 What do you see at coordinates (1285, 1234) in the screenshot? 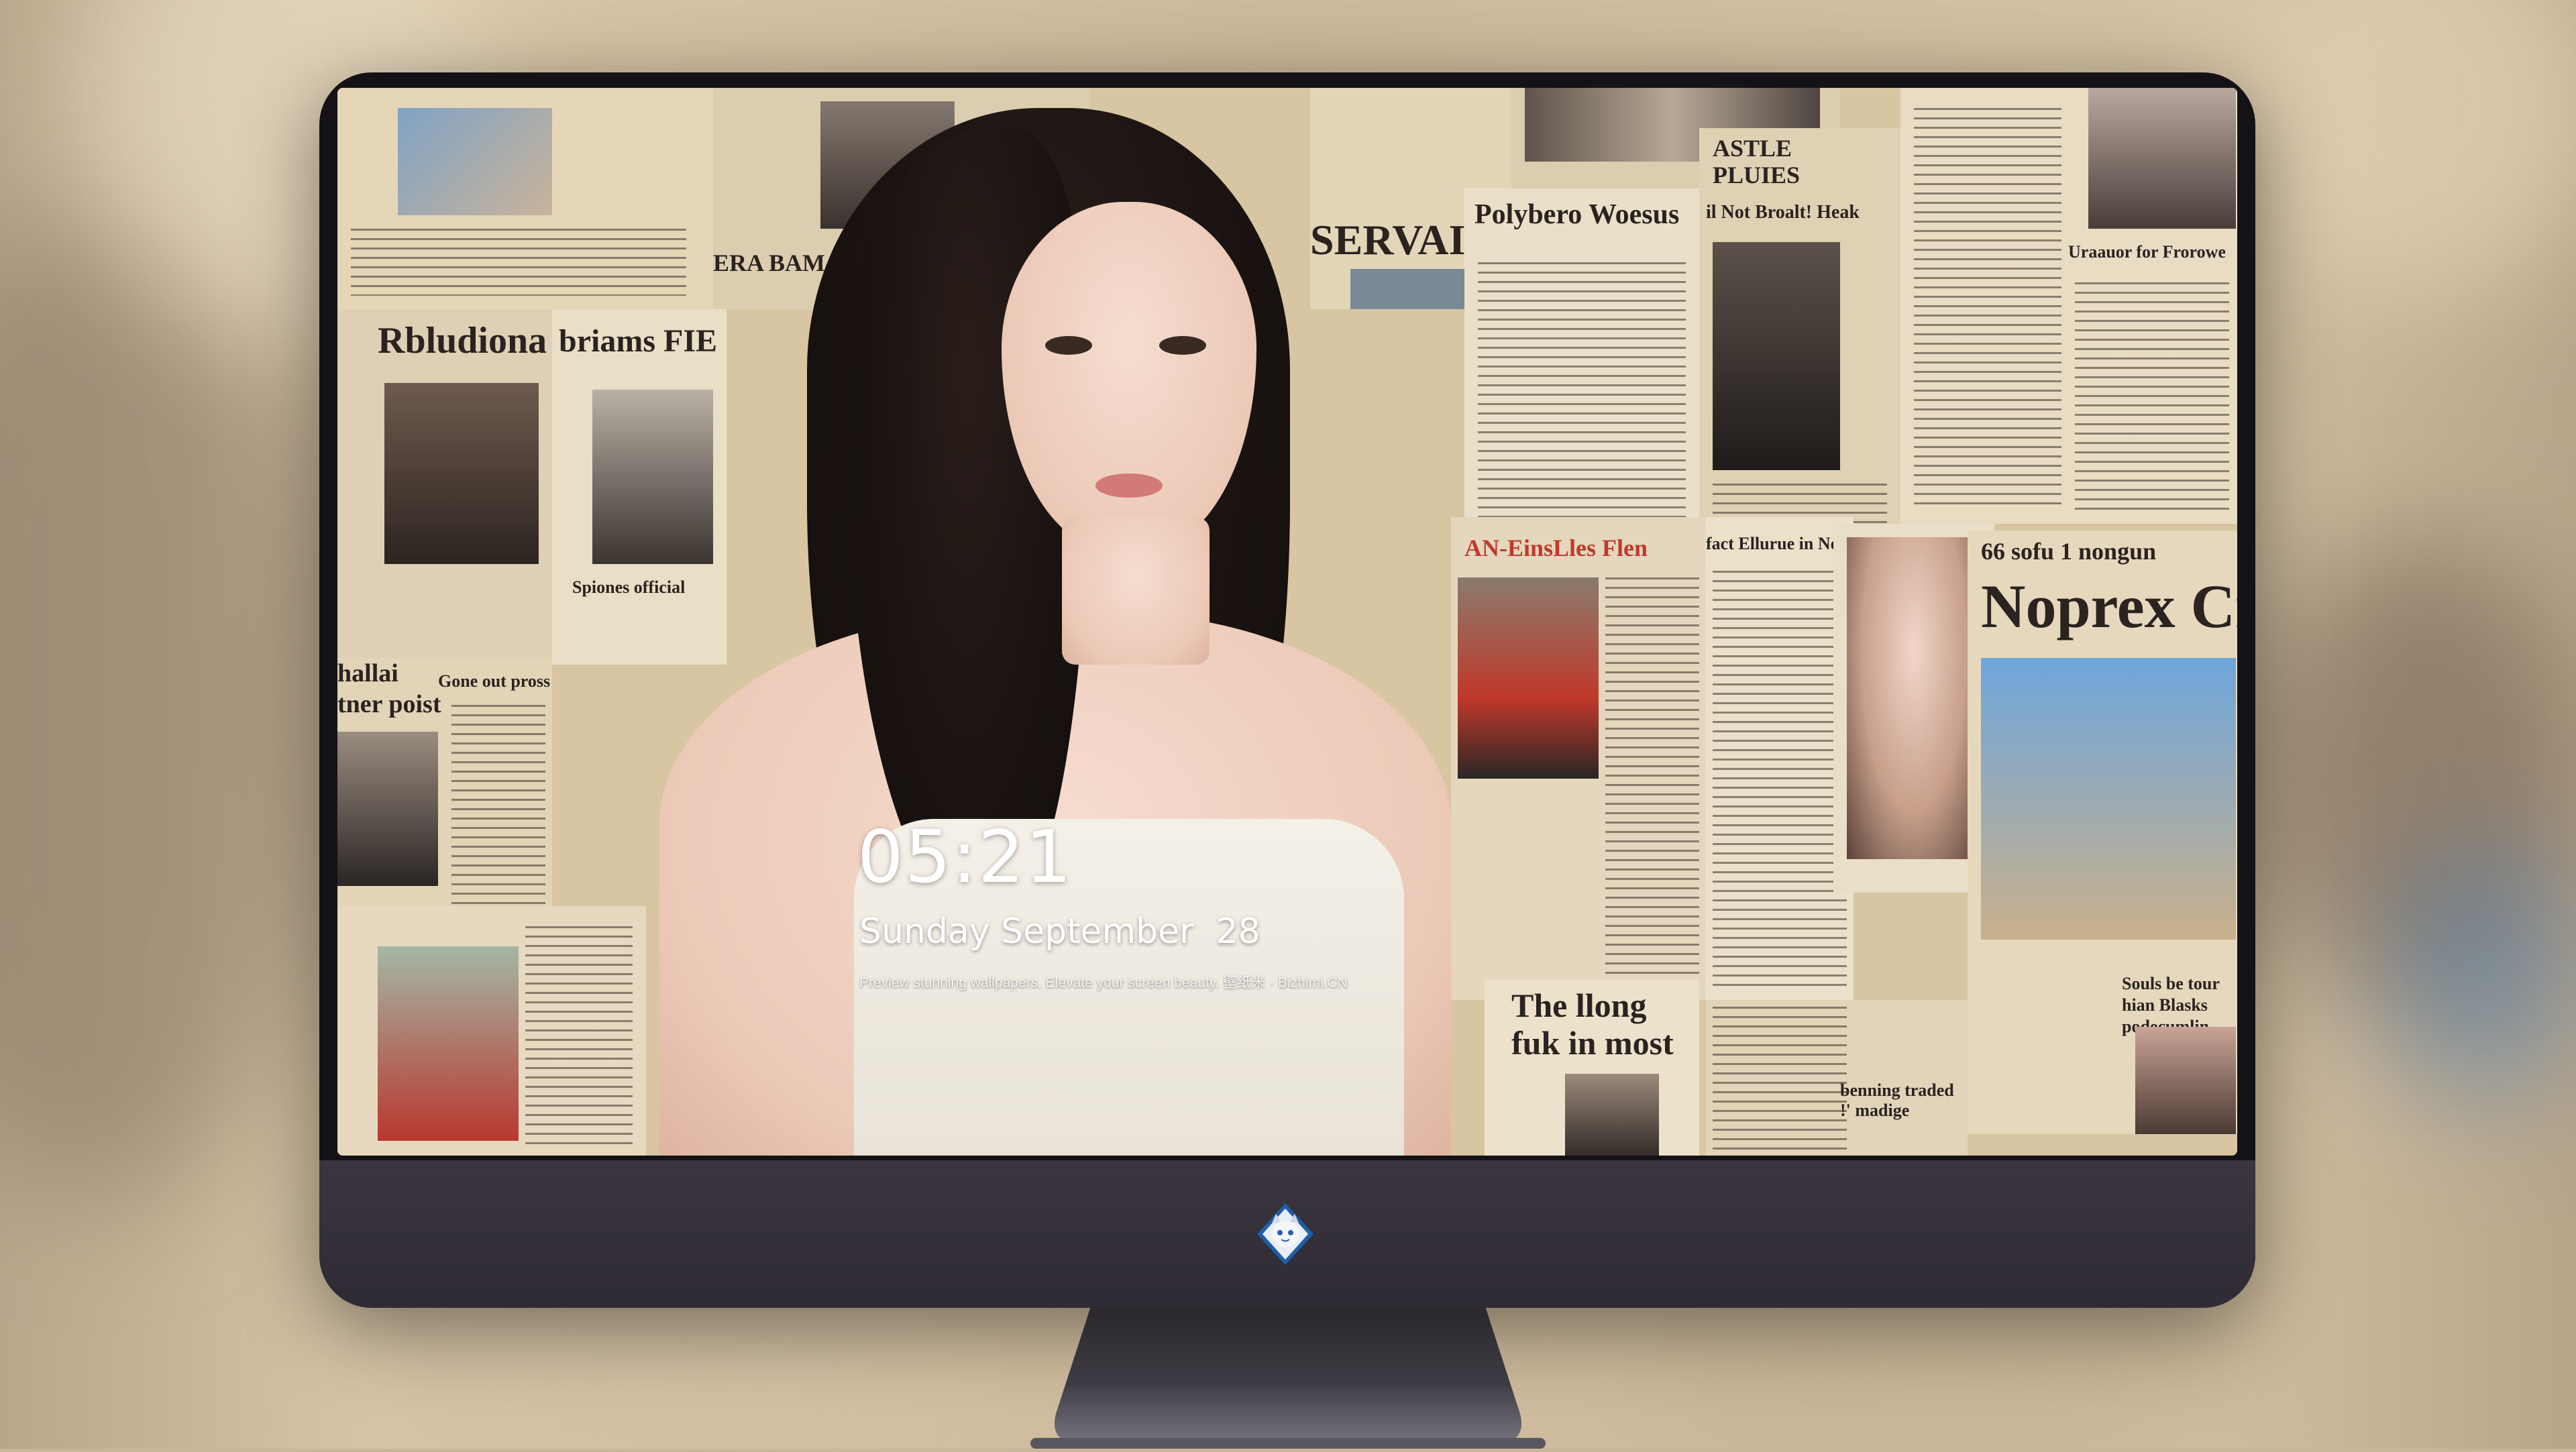
I see `cat-mascot-icon` at bounding box center [1285, 1234].